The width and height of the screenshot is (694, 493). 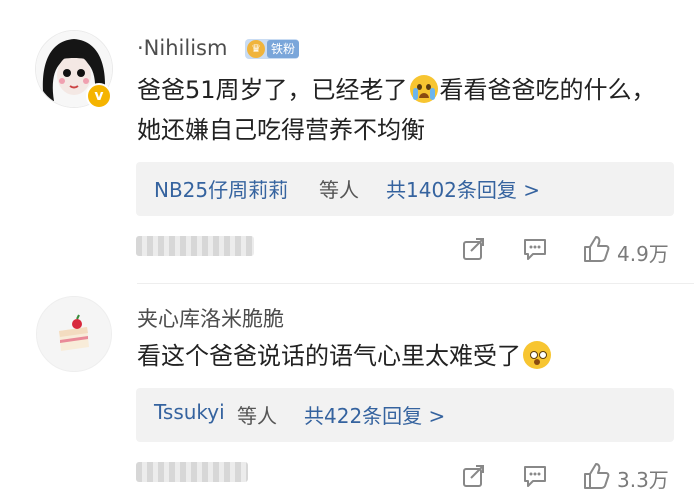 I want to click on reply-count-link: 共422条回复 >, so click(x=374, y=414).